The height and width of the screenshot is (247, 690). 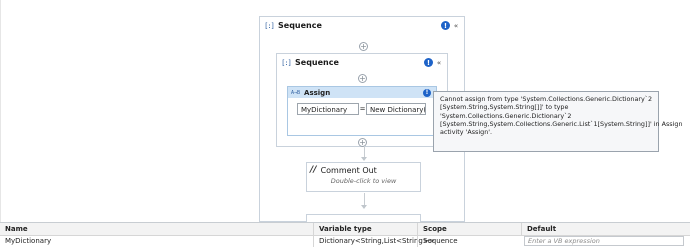 I want to click on column-header-scope: Scope, so click(x=469, y=229).